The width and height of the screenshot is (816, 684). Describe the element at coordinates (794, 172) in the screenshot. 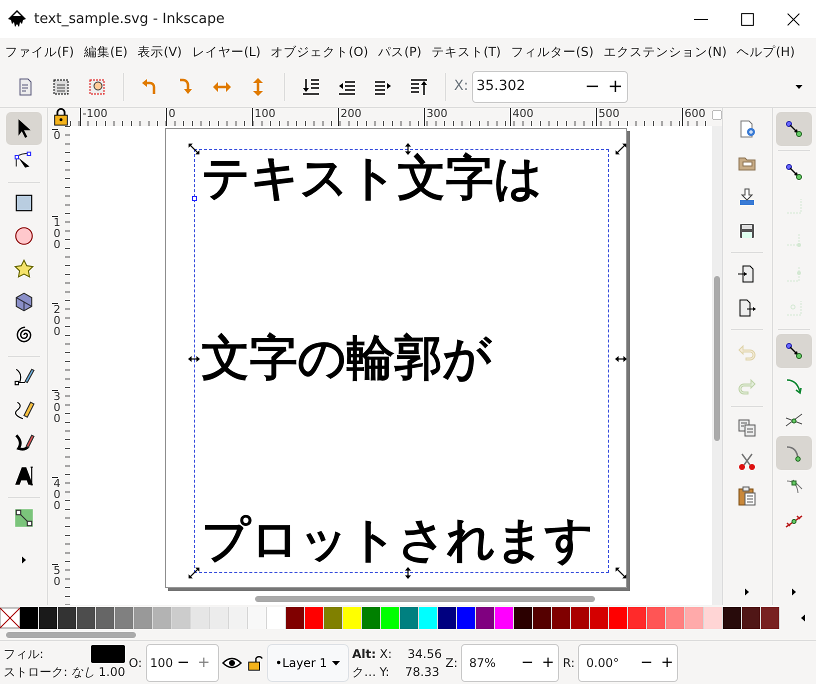

I see `node-arrow-icon` at that location.